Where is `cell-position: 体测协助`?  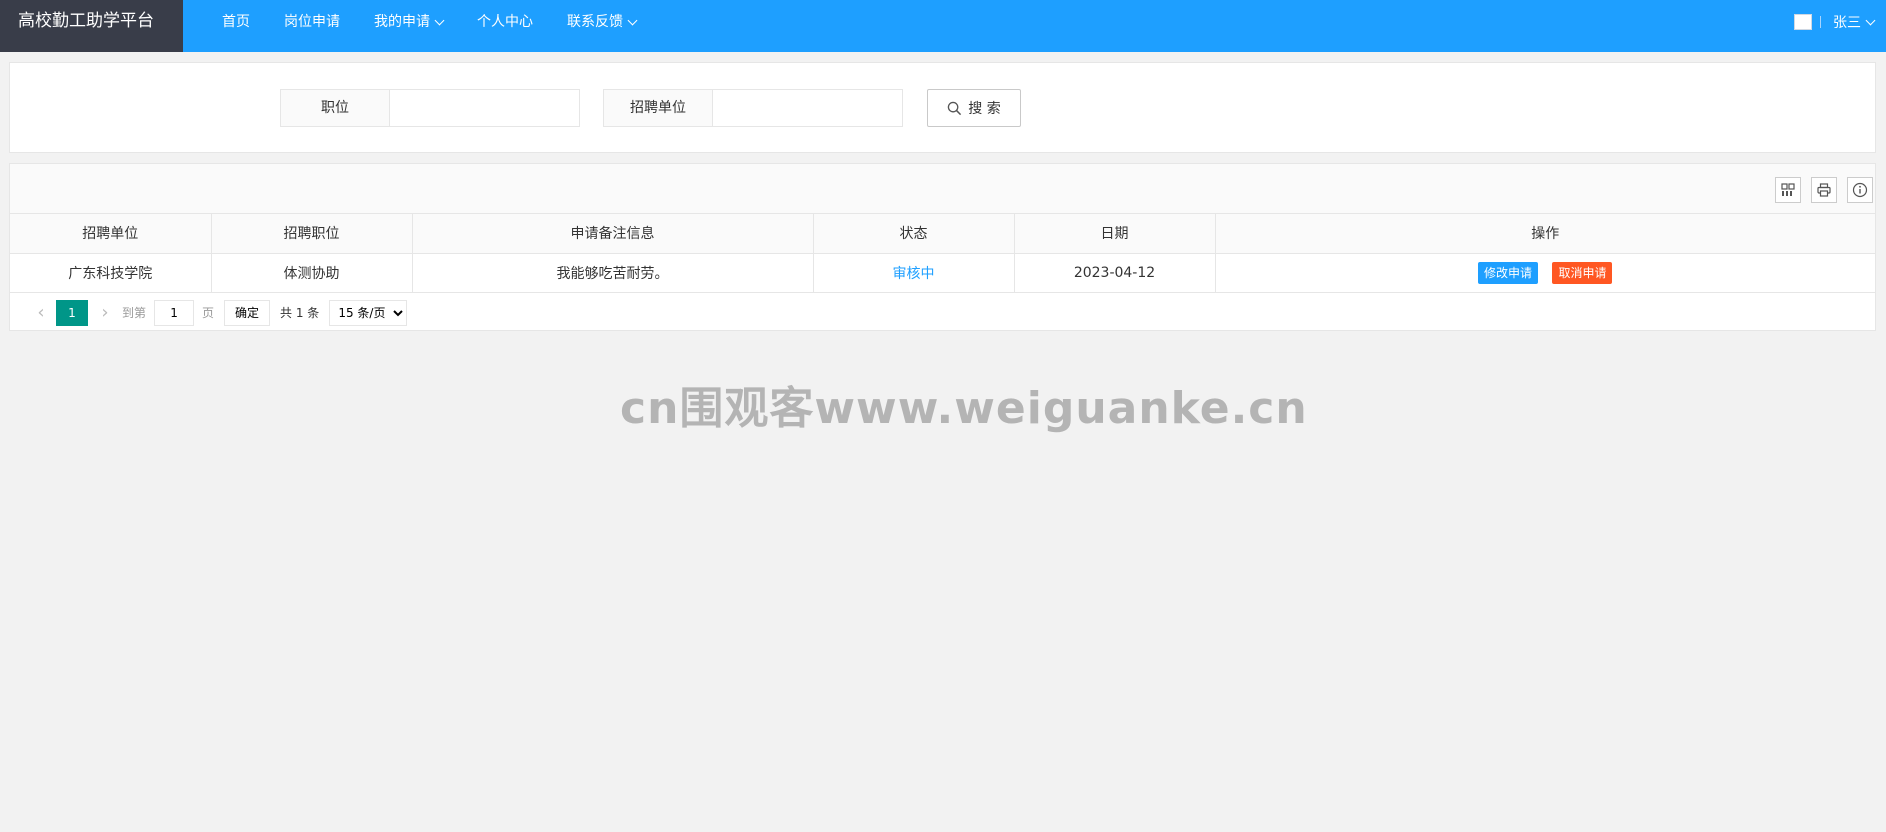
cell-position: 体测协助 is located at coordinates (312, 273).